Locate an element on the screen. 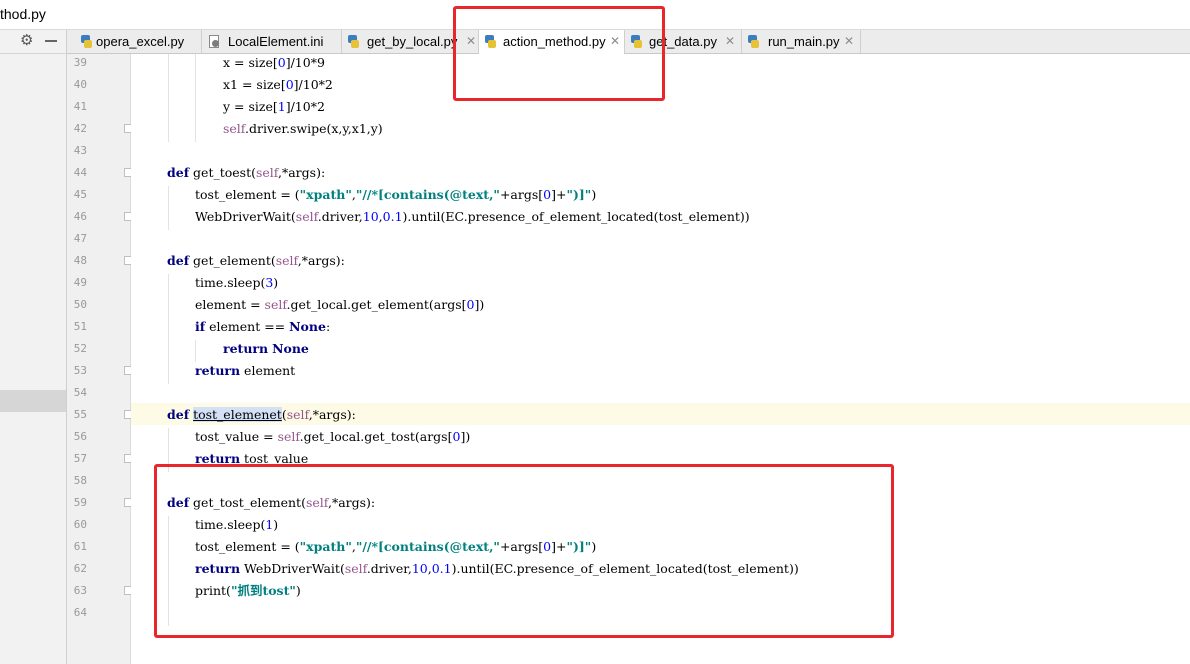  project-panel: ⚙ is located at coordinates (33, 347).